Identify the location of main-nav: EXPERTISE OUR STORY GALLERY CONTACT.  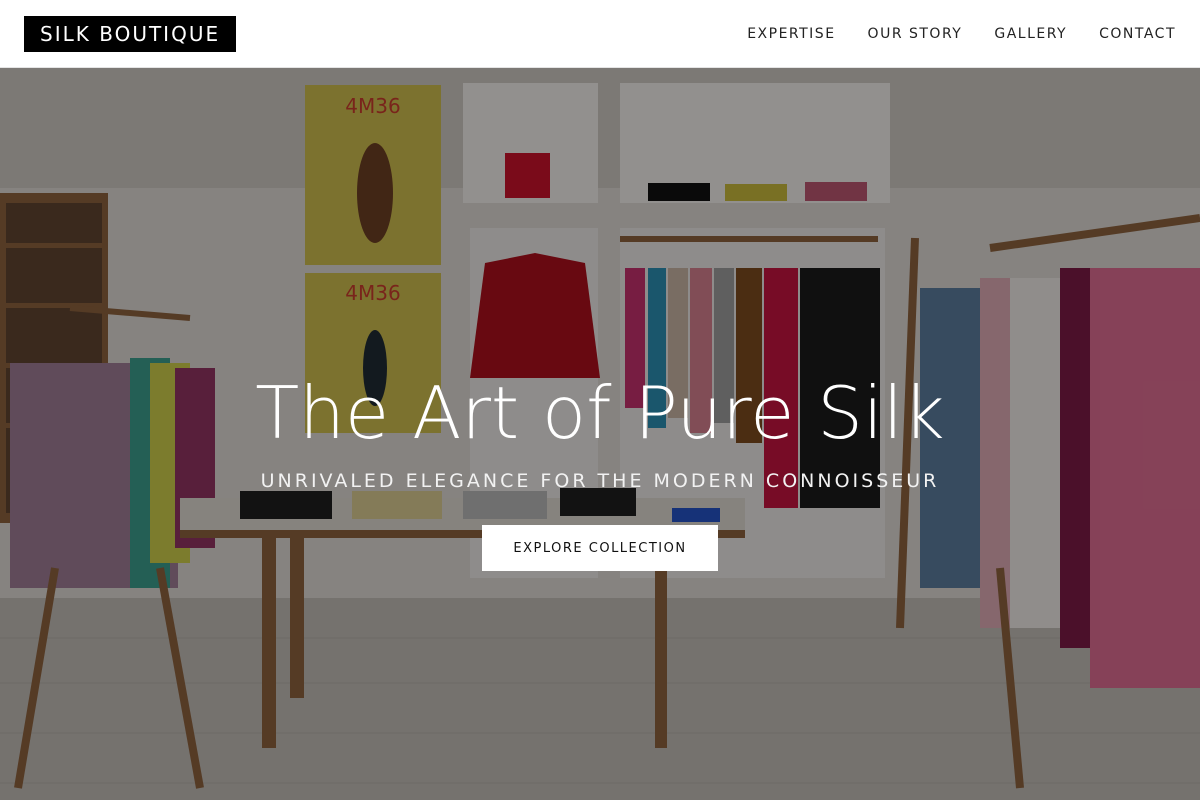
(961, 34).